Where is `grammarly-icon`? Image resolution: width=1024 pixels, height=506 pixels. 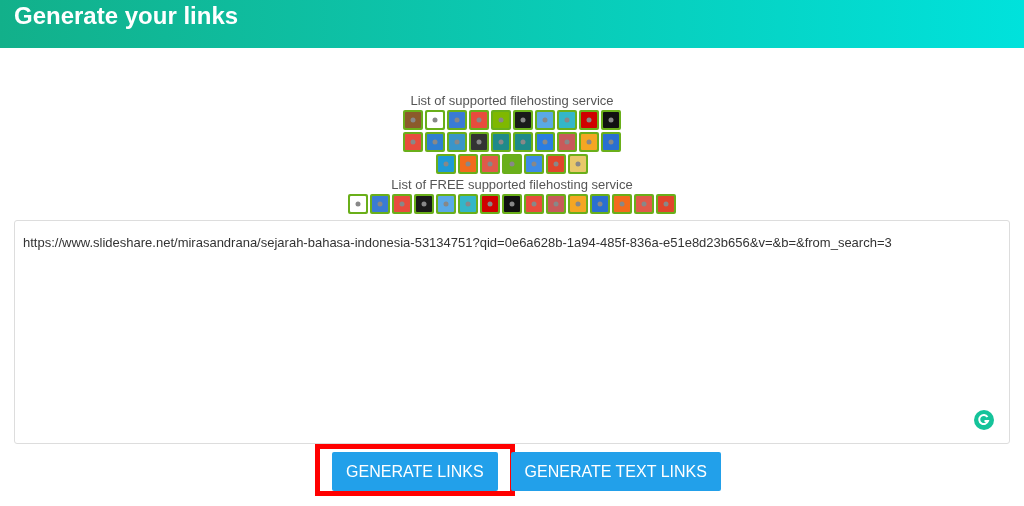 grammarly-icon is located at coordinates (984, 420).